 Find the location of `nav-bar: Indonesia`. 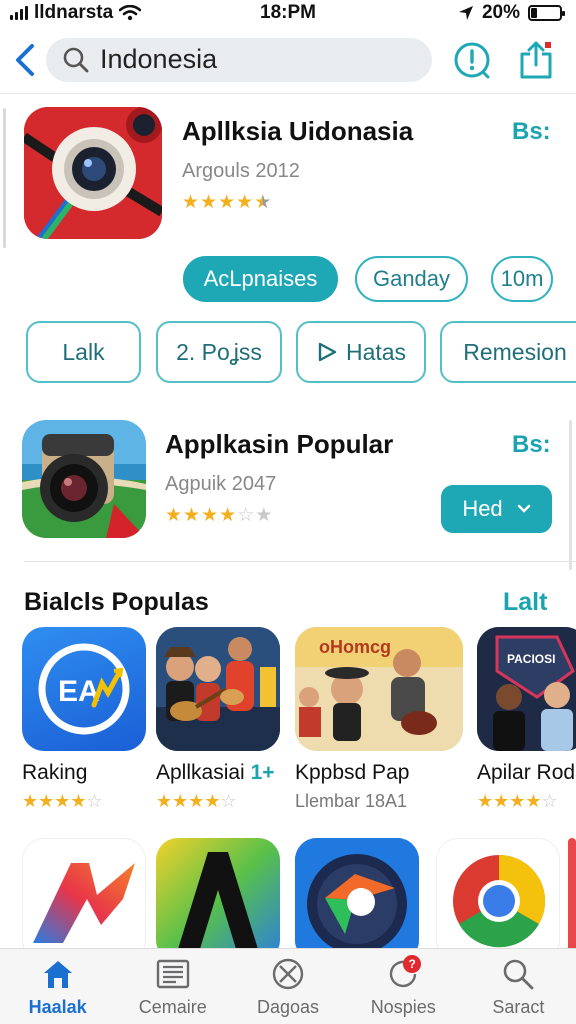

nav-bar: Indonesia is located at coordinates (288, 60).